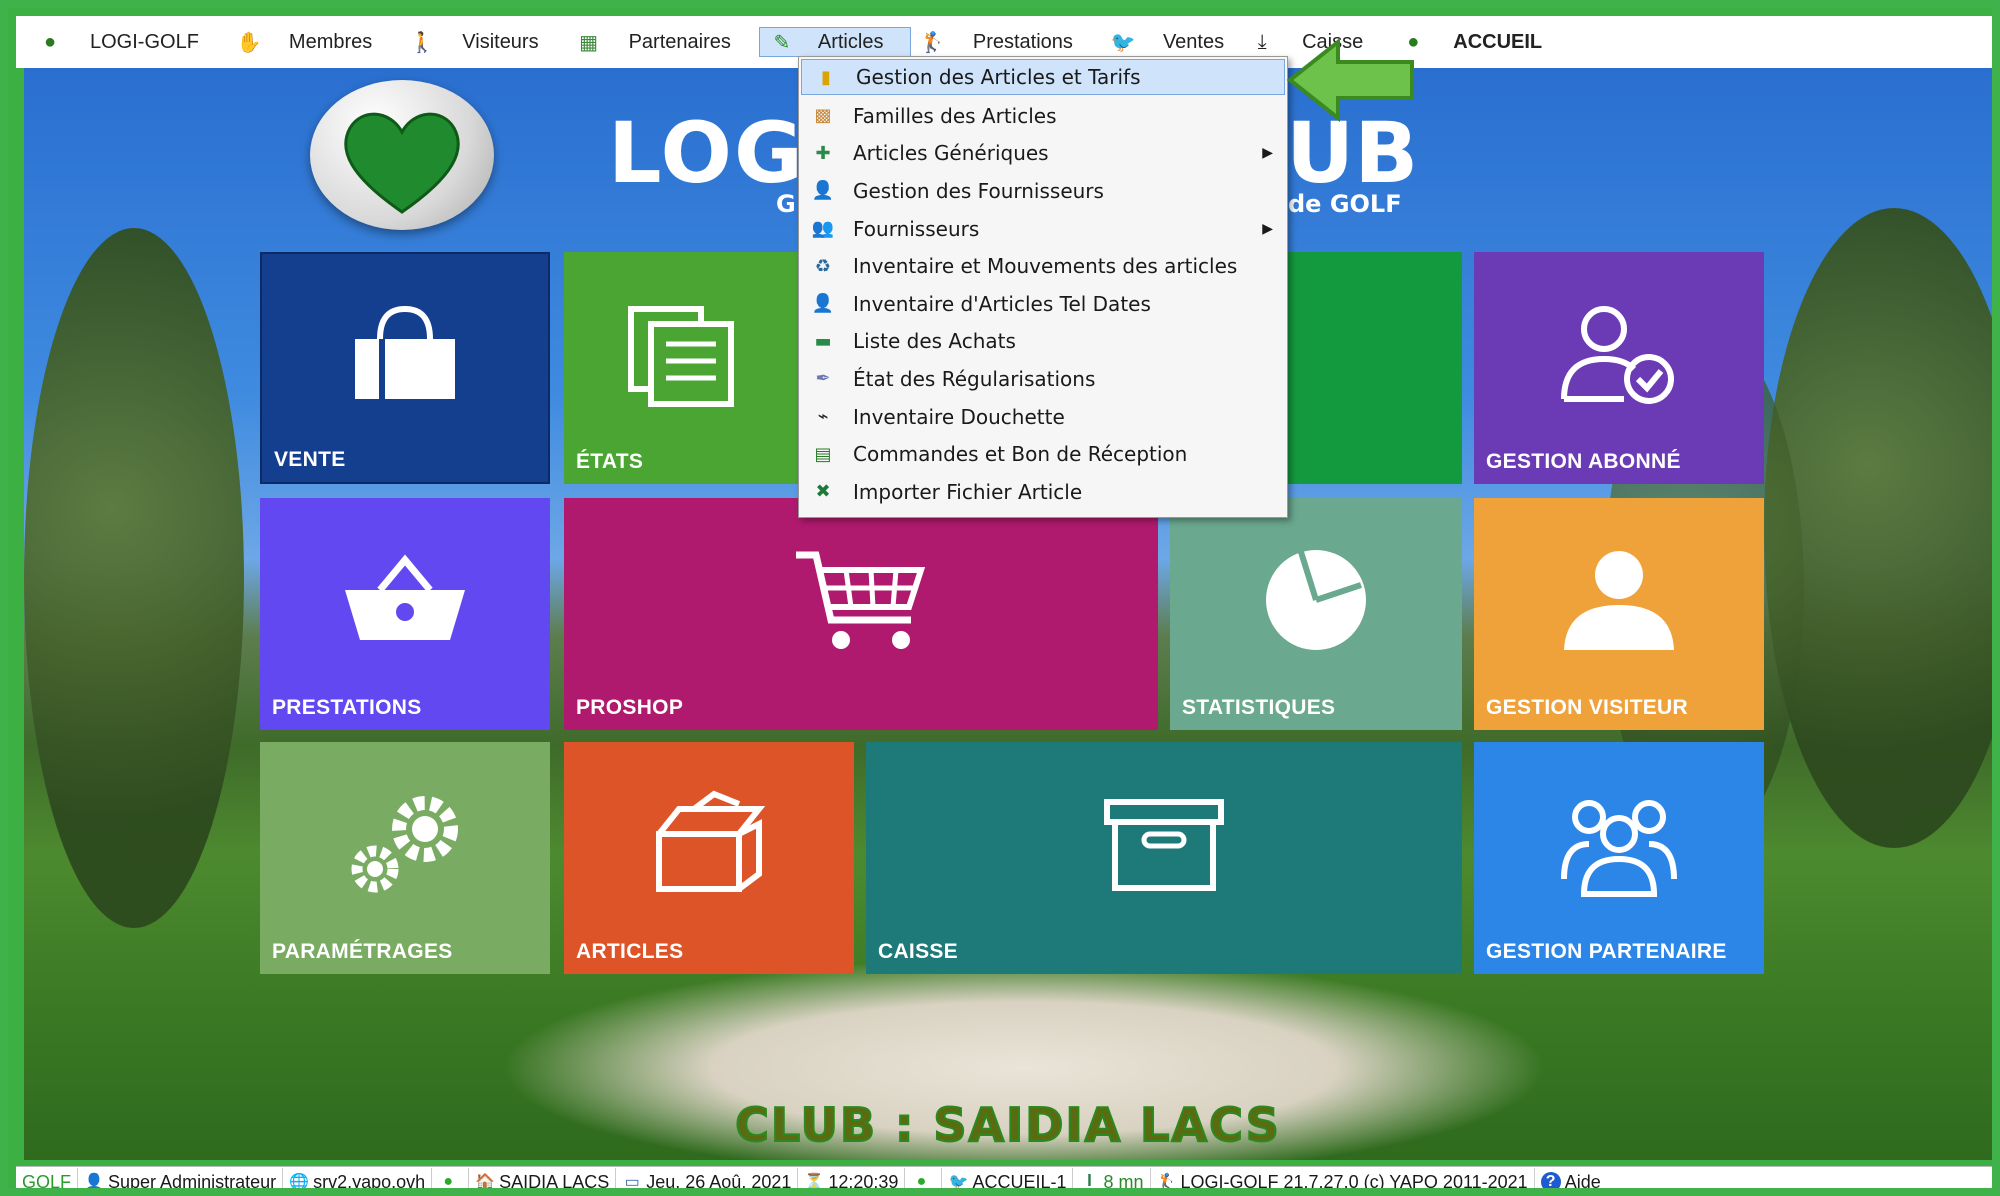  Describe the element at coordinates (1022, 41) in the screenshot. I see `menu-label: Prestations` at that location.